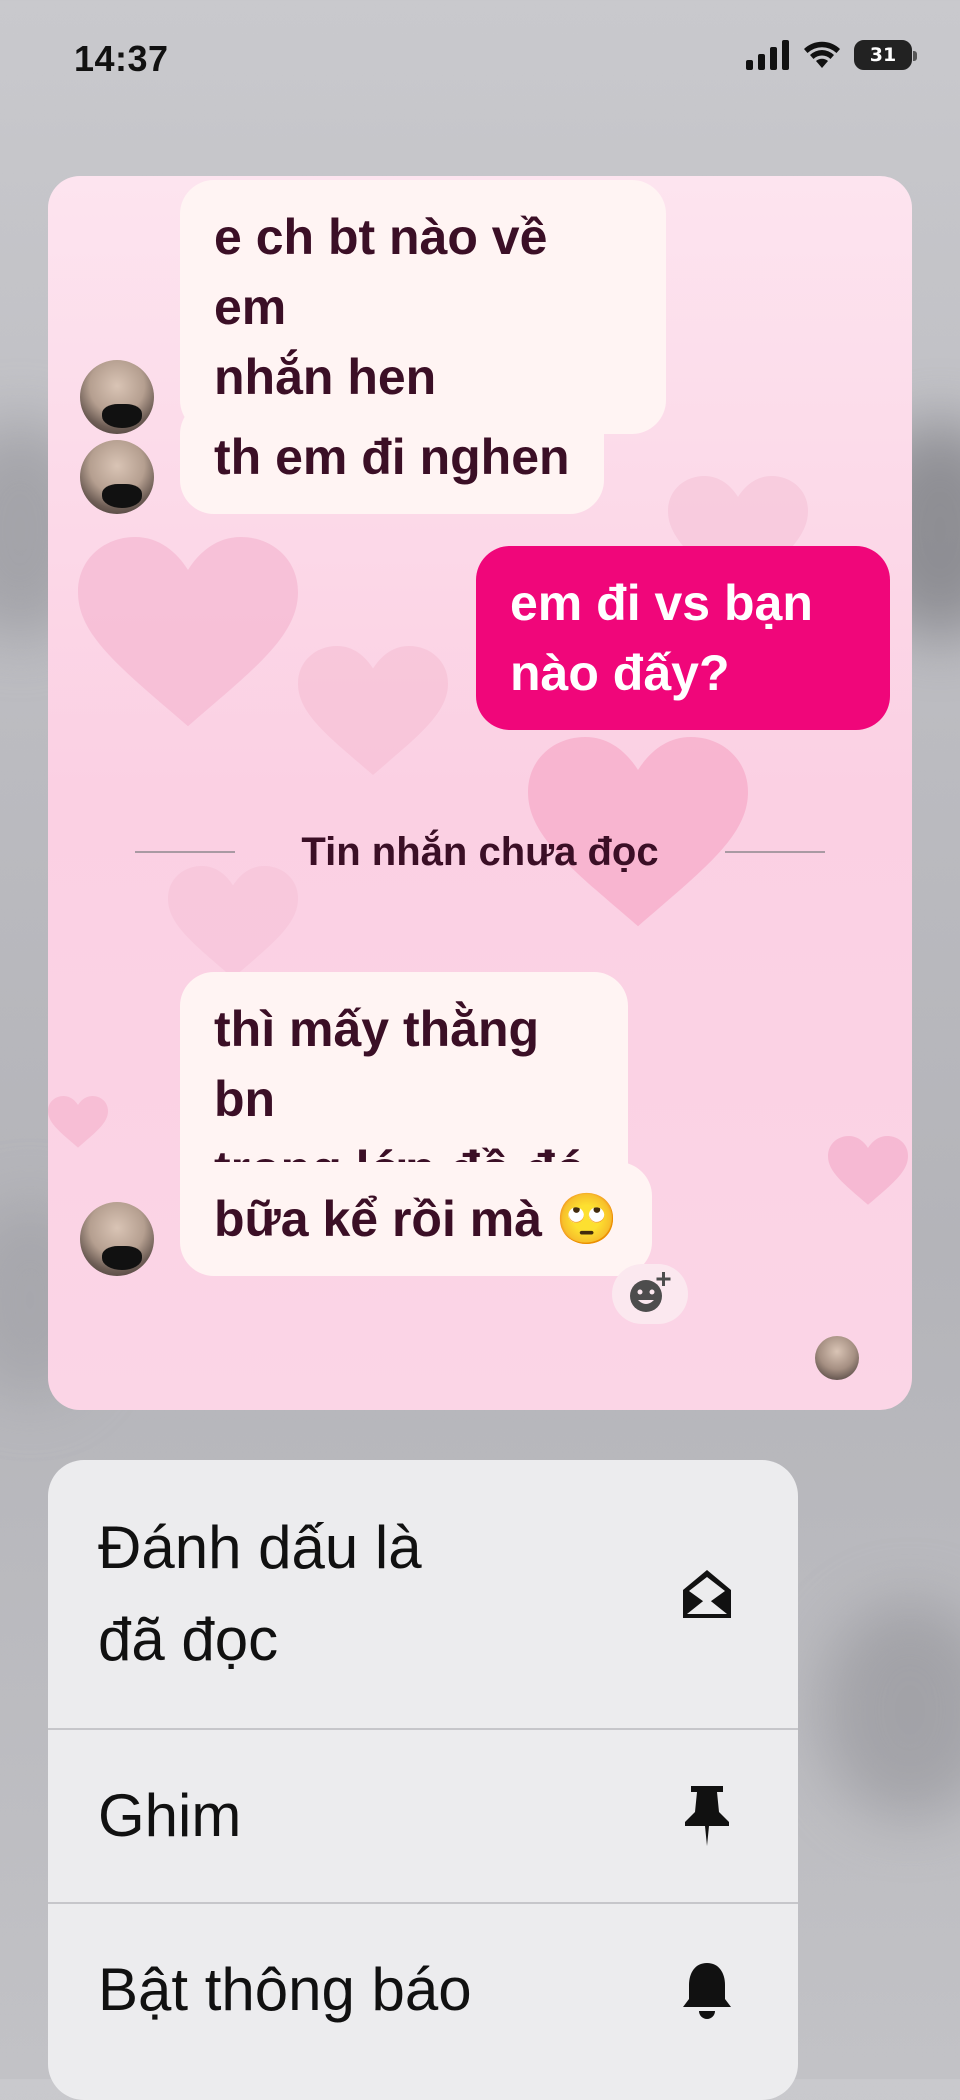 The image size is (960, 2100). I want to click on status-bar: 14:37 31, so click(480, 60).